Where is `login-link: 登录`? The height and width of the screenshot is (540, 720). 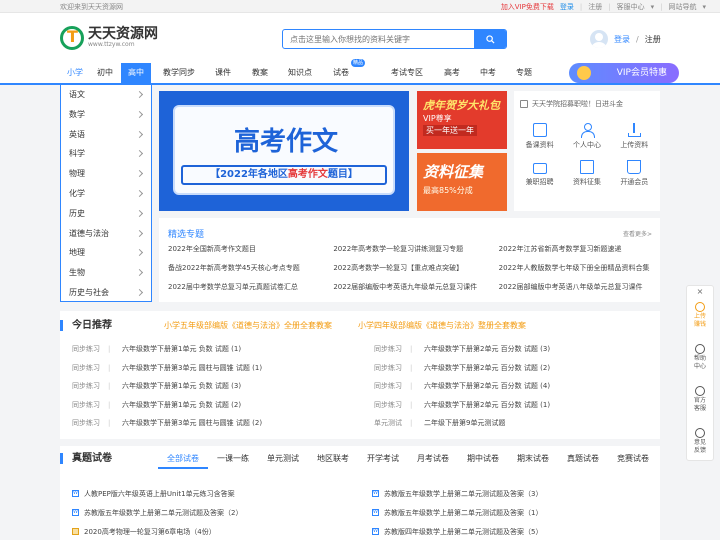
login-link: 登录 is located at coordinates (622, 39).